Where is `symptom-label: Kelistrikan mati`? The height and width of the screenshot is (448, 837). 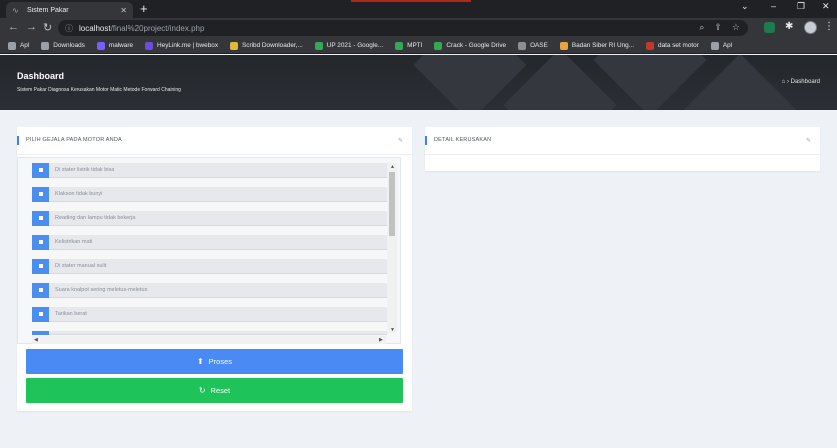
symptom-label: Kelistrikan mati is located at coordinates (74, 242).